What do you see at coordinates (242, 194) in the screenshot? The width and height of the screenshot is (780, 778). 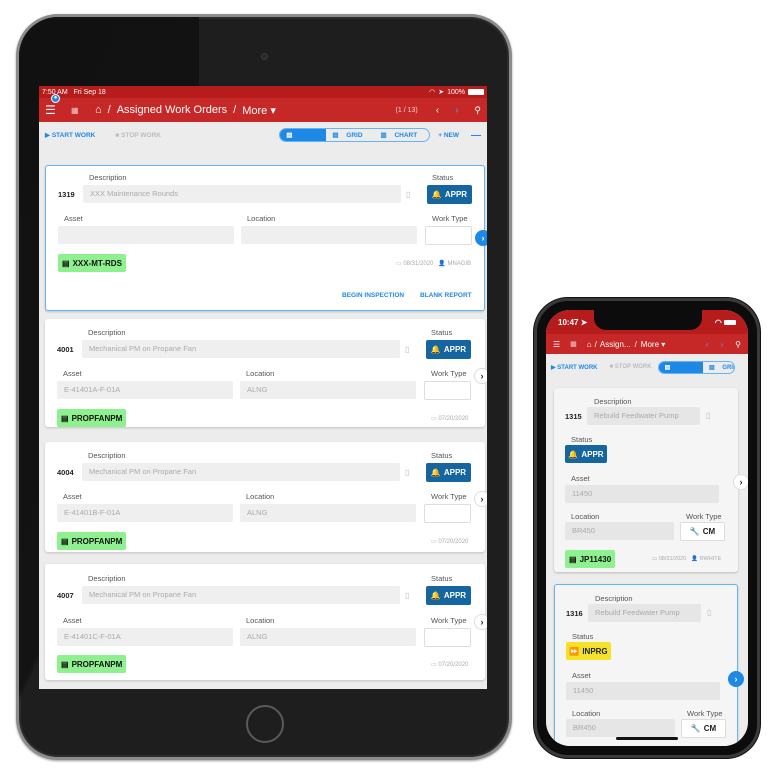 I see `description-field: XXX Maintenance Rounds` at bounding box center [242, 194].